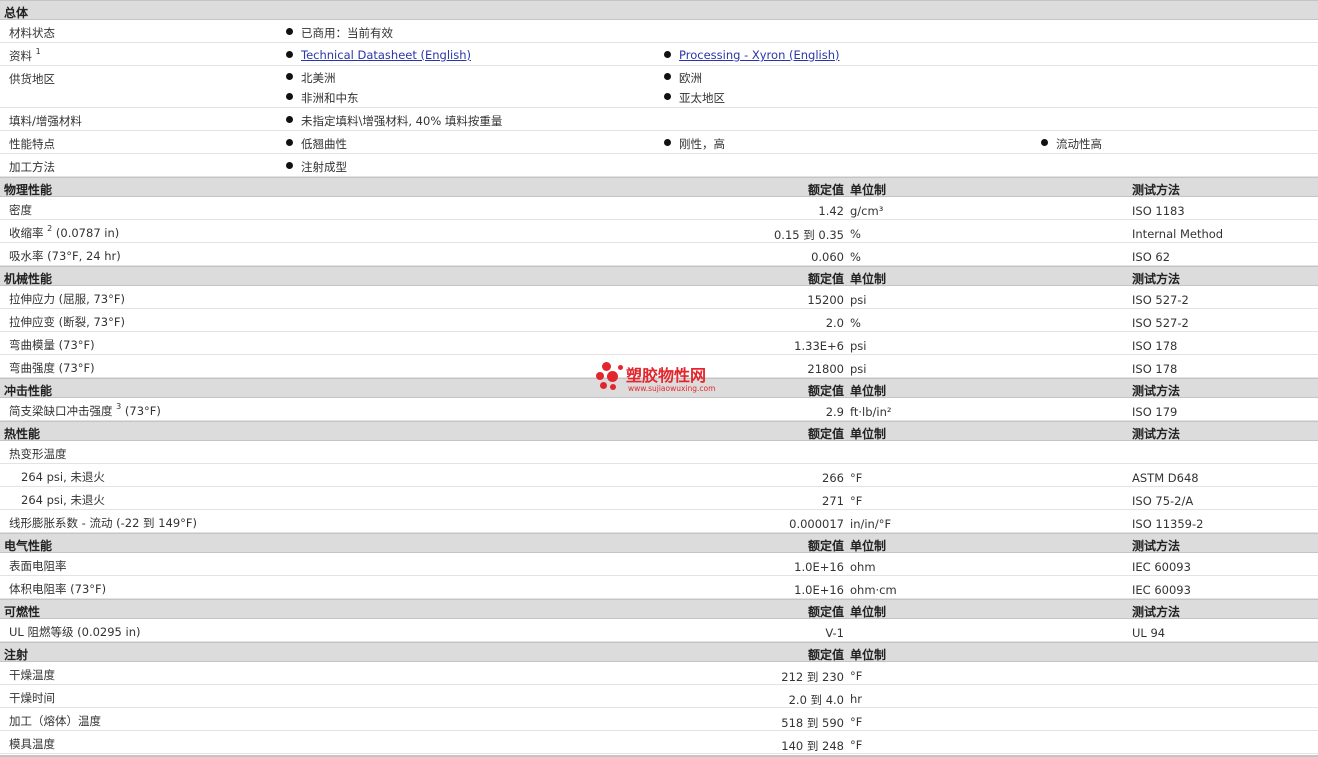  Describe the element at coordinates (55, 721) in the screenshot. I see `row-label: 加工（熔体）温度` at that location.